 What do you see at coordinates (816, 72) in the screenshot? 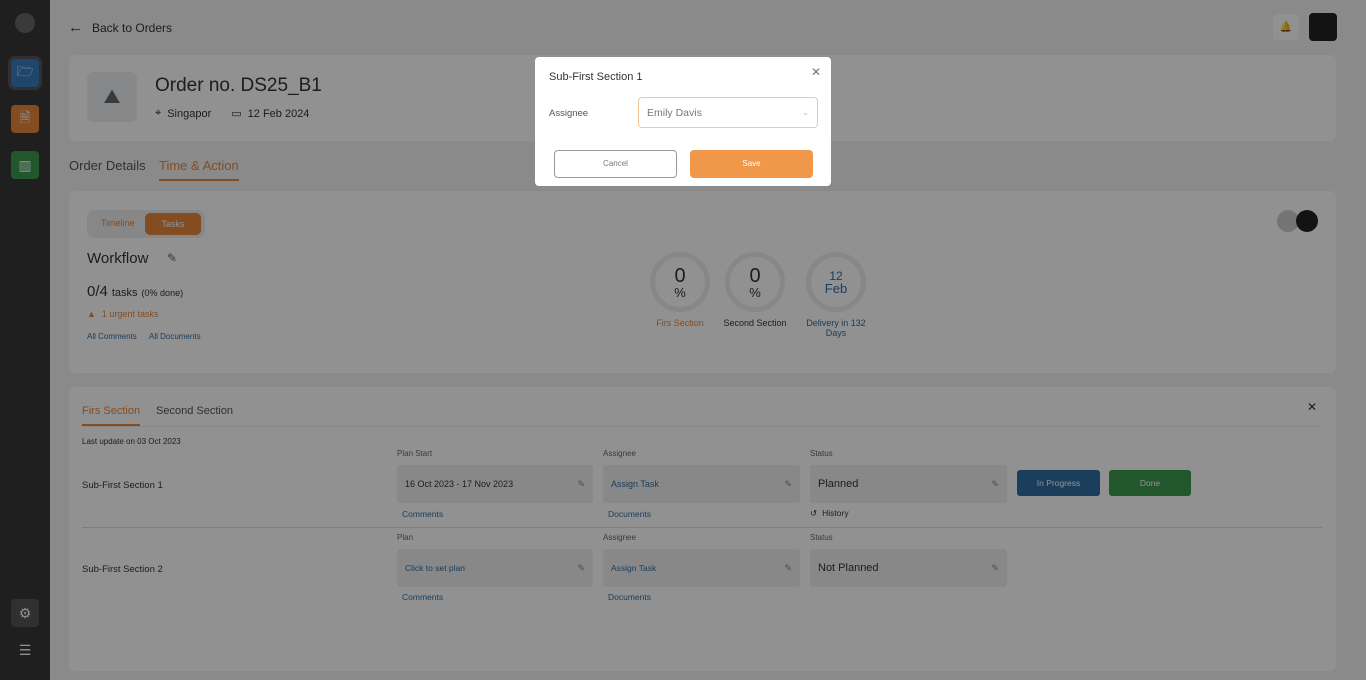
I see `close-icon: ✕` at bounding box center [816, 72].